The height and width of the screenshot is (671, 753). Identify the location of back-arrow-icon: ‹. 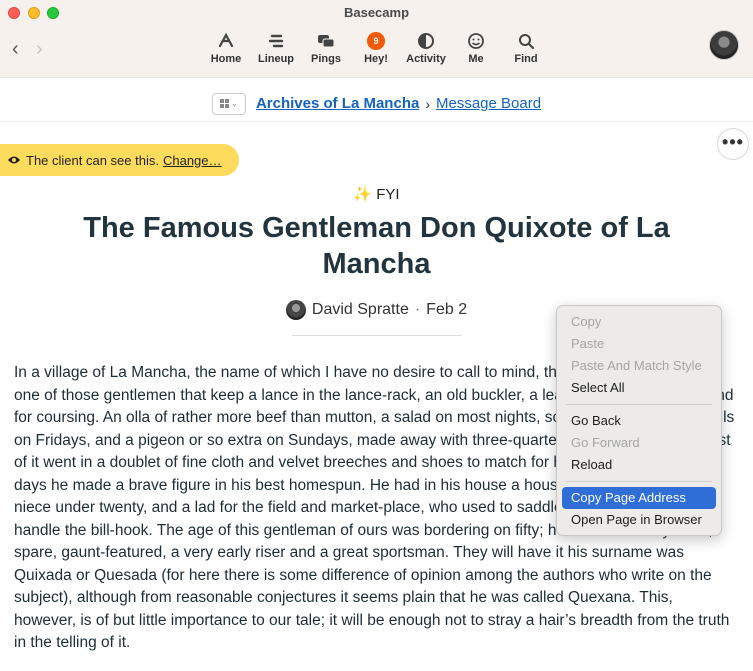
(15, 49).